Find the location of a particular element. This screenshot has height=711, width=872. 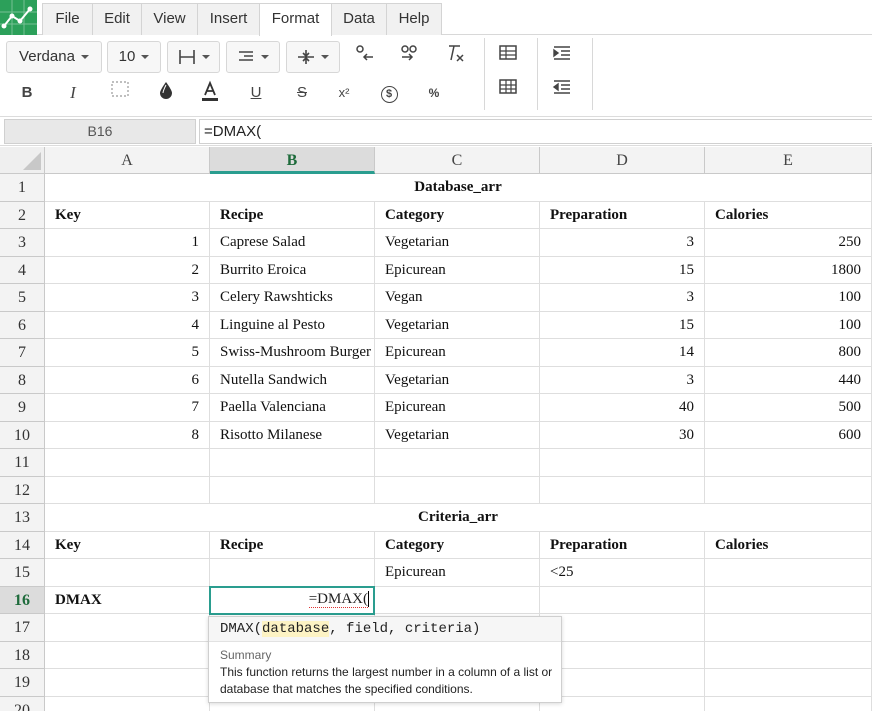

cell-d7: 14 is located at coordinates (622, 353).